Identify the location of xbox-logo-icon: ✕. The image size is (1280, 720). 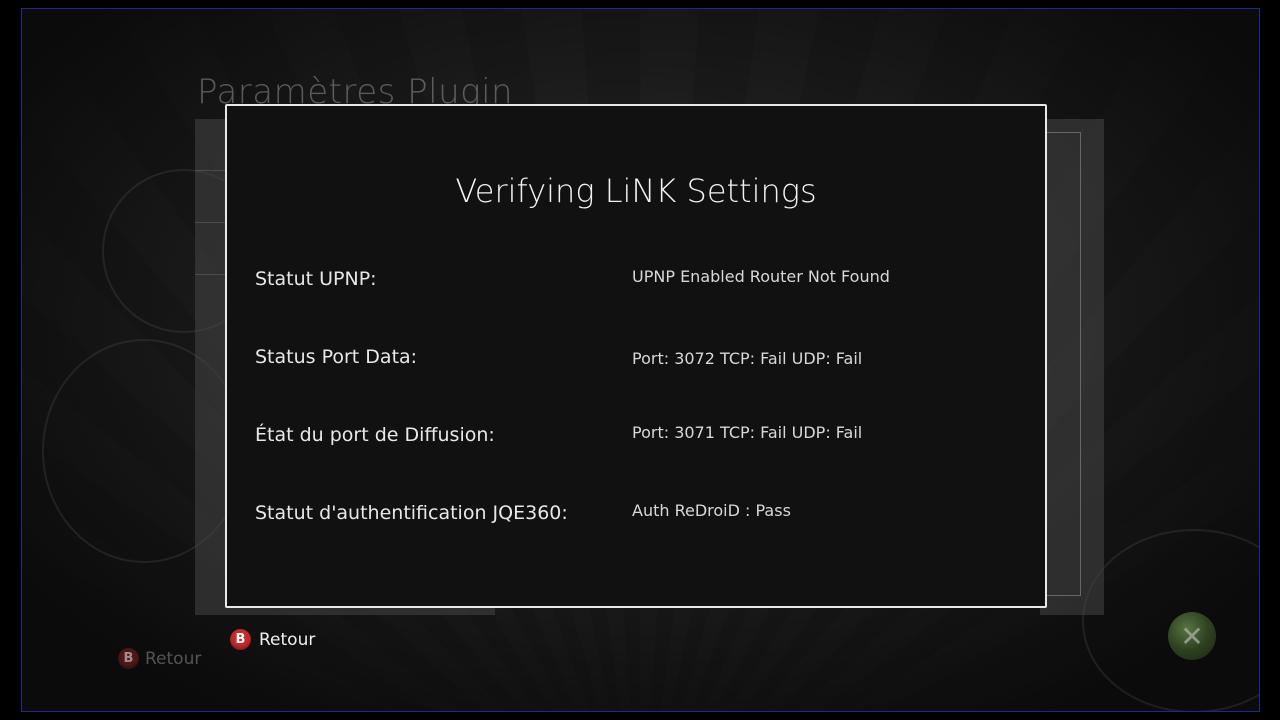
(1192, 636).